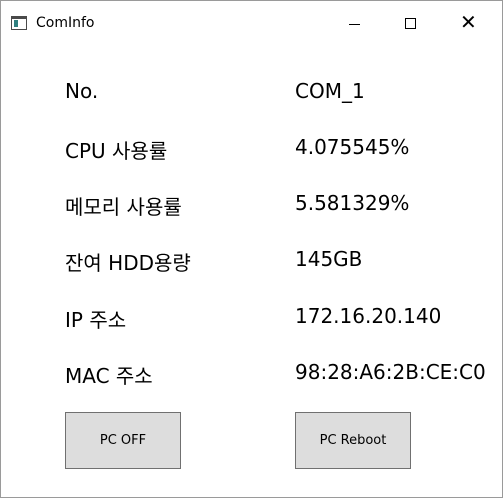 The image size is (503, 498). I want to click on app-window-icon, so click(19, 23).